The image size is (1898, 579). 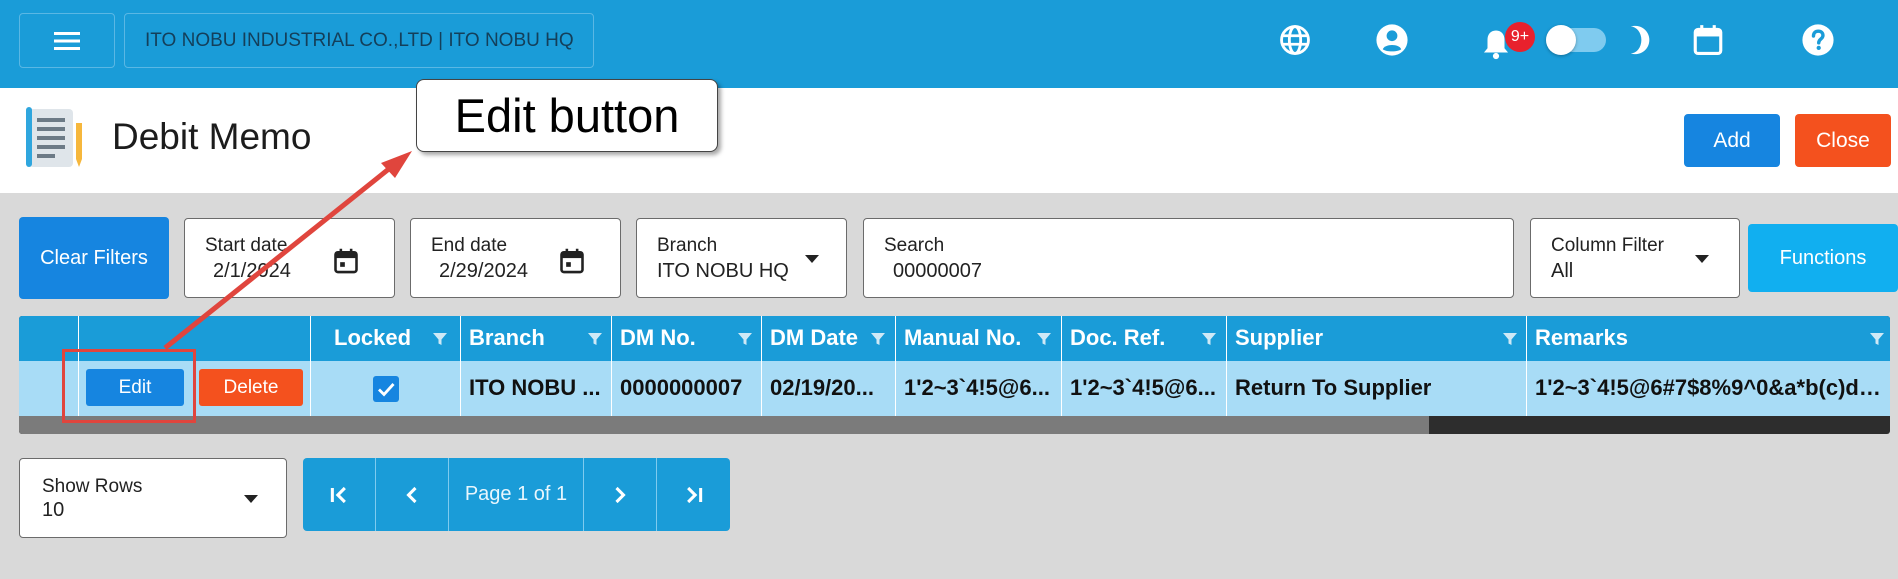 I want to click on start-date-value: 2/1/2024, so click(x=252, y=271).